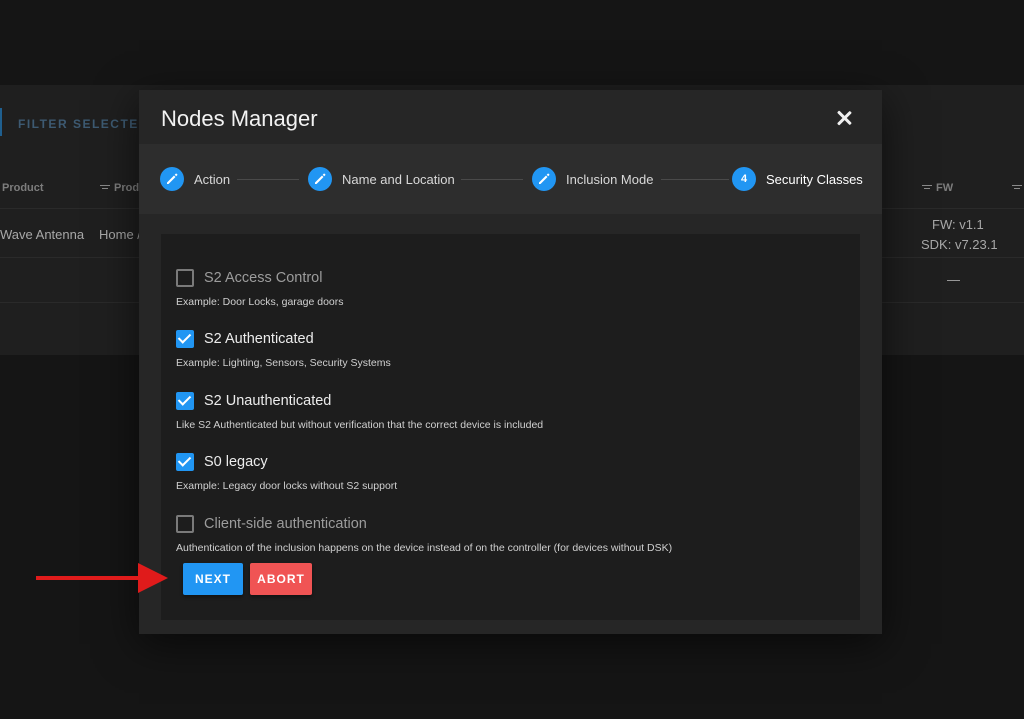 The image size is (1024, 719). What do you see at coordinates (286, 462) in the screenshot?
I see `checkbox-row: S0 legacy` at bounding box center [286, 462].